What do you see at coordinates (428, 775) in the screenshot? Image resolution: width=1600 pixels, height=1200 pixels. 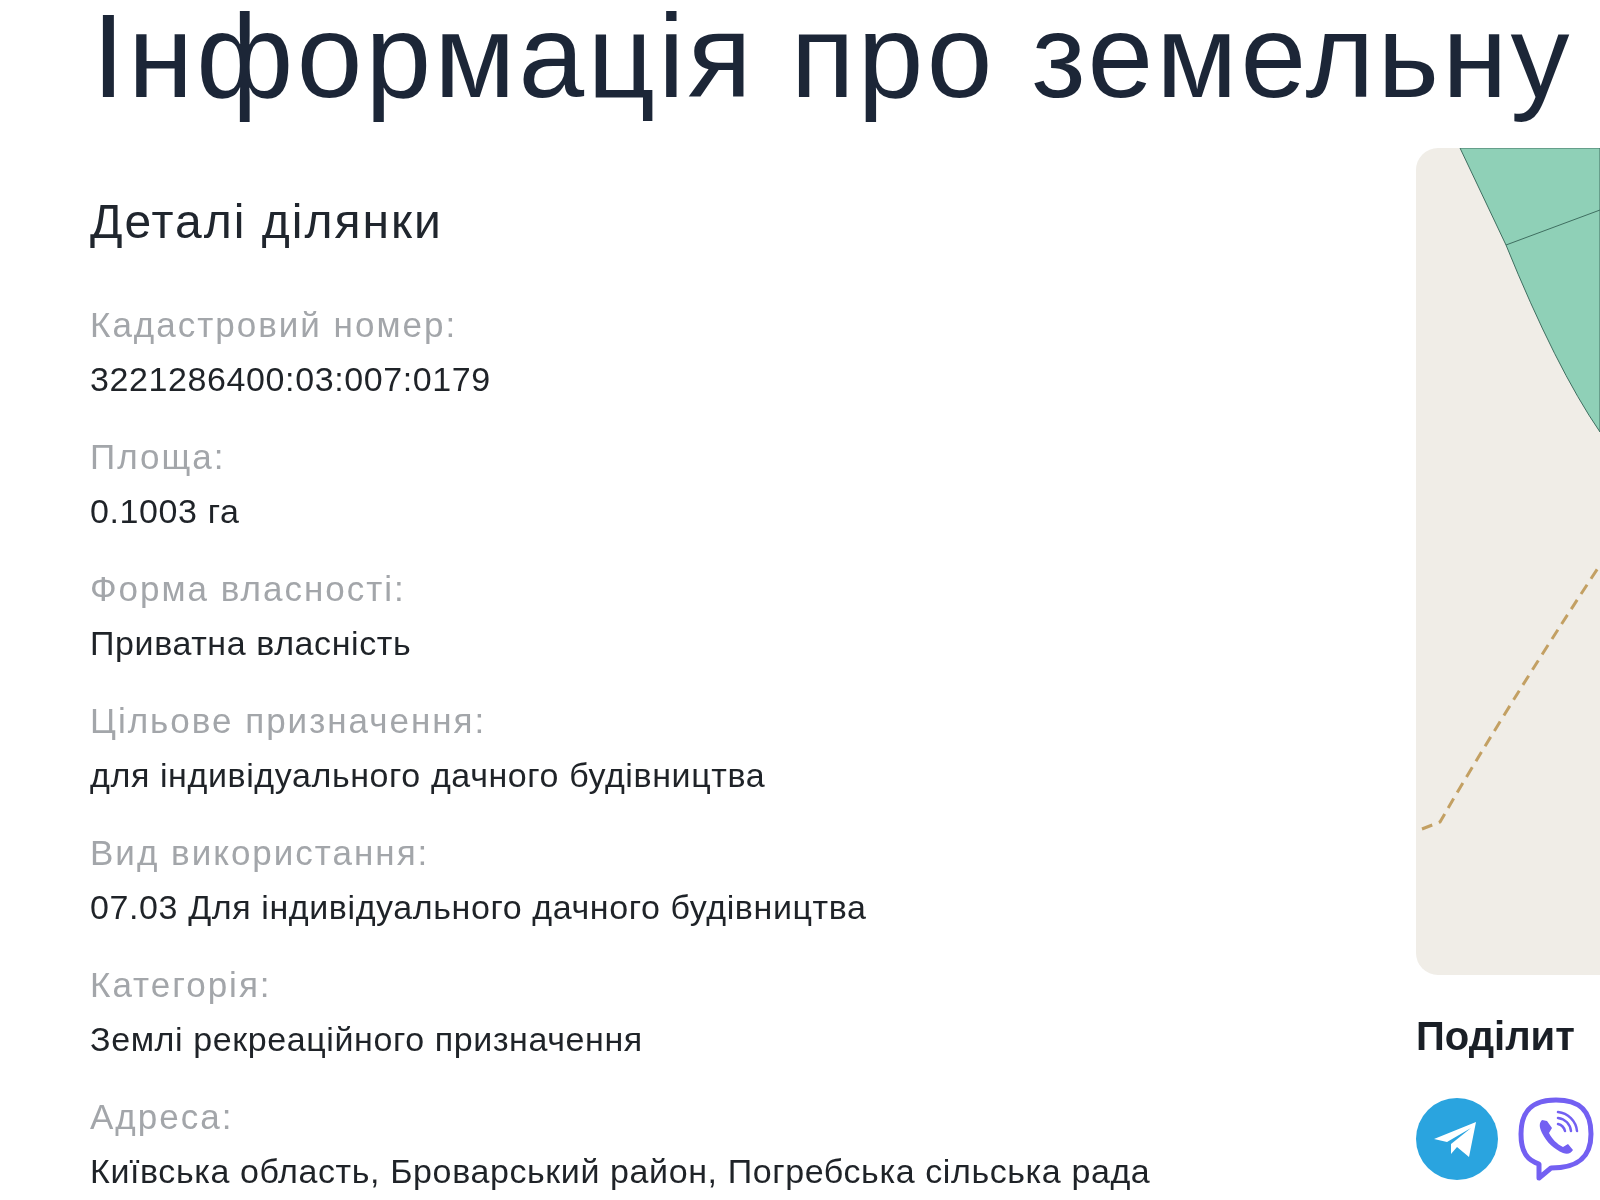 I see `field-value: для індивідуального дачного будівництва` at bounding box center [428, 775].